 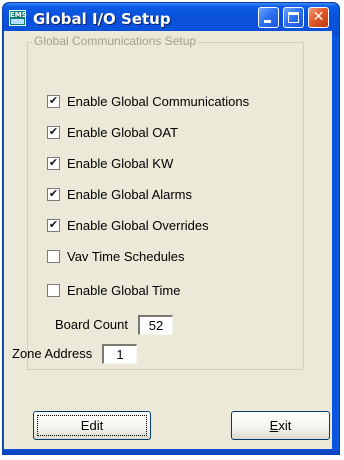 I want to click on maximize-icon, so click(x=293, y=17).